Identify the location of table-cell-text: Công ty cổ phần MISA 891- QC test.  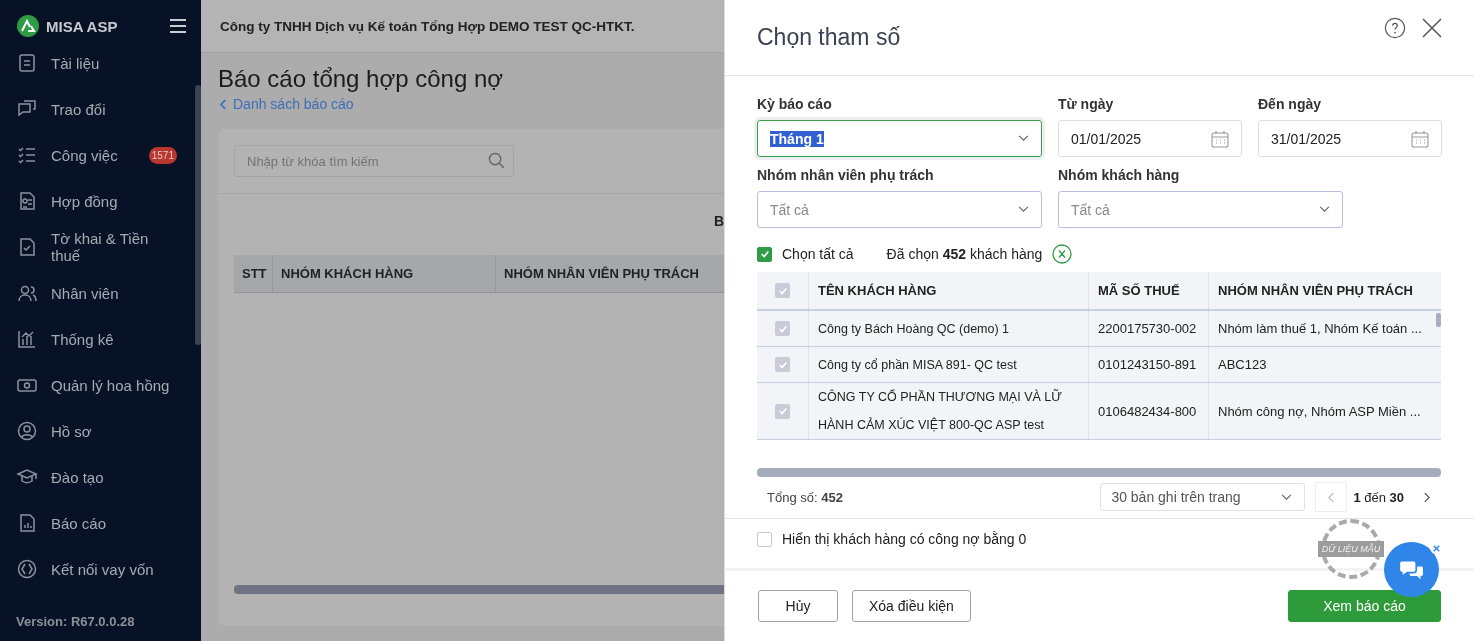
(917, 365).